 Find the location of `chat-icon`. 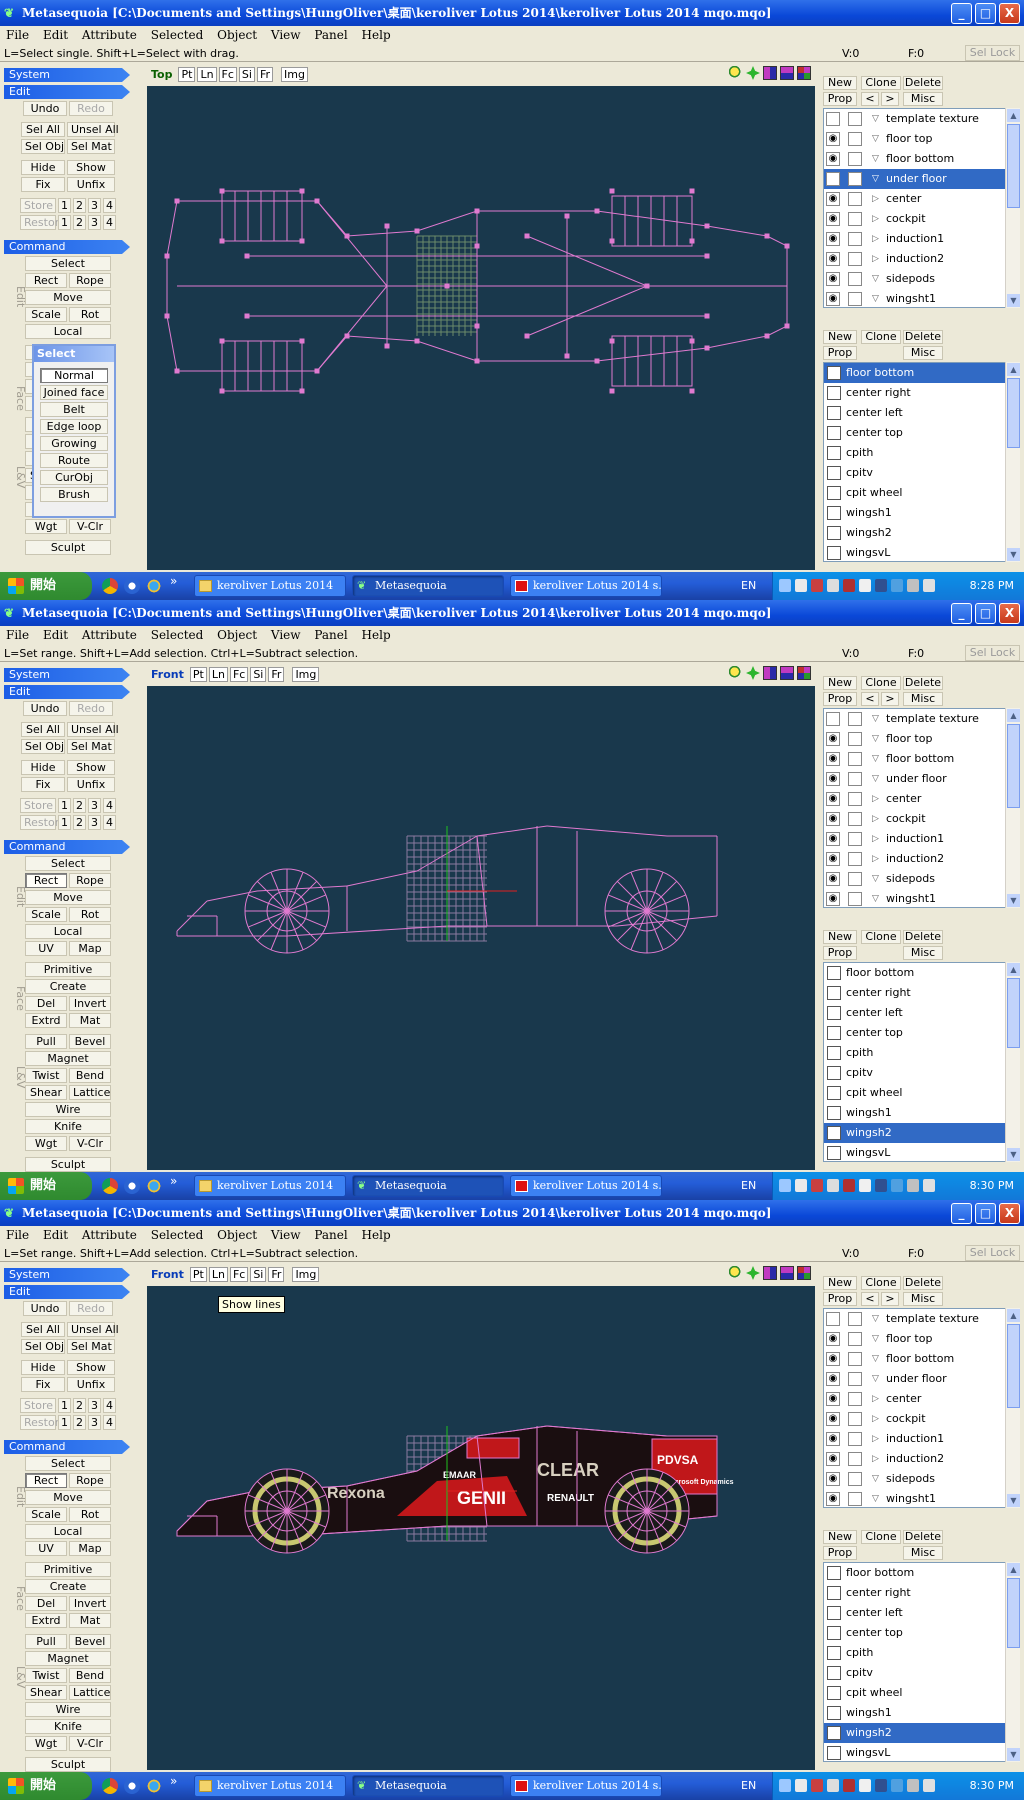

chat-icon is located at coordinates (929, 585).